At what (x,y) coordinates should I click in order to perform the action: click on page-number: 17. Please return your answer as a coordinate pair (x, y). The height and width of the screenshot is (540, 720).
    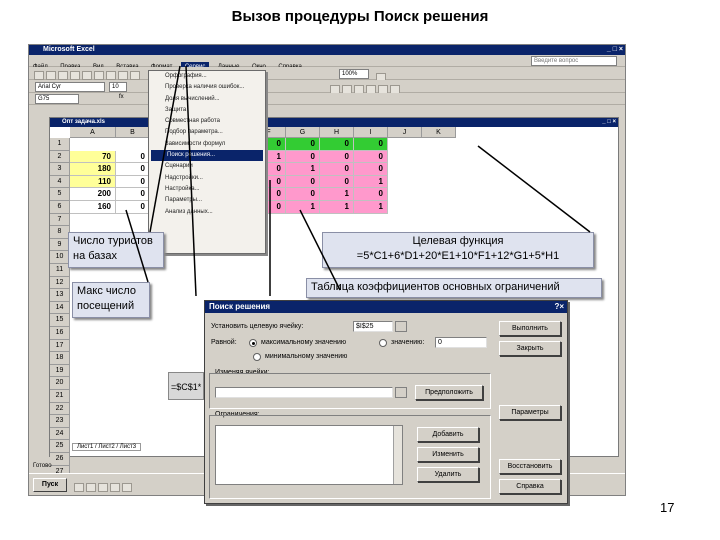
    Looking at the image, I should click on (667, 507).